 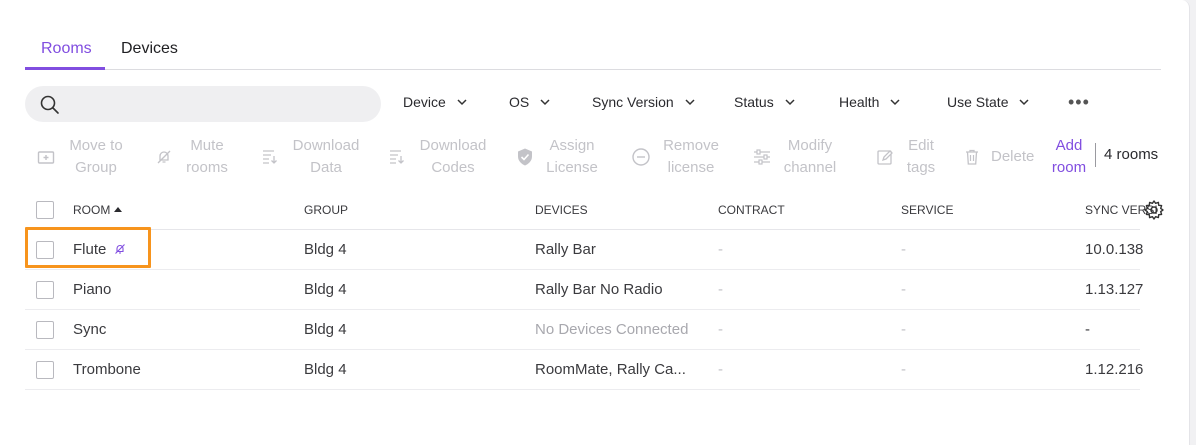 I want to click on remove-license-button: Remove license, so click(x=676, y=157).